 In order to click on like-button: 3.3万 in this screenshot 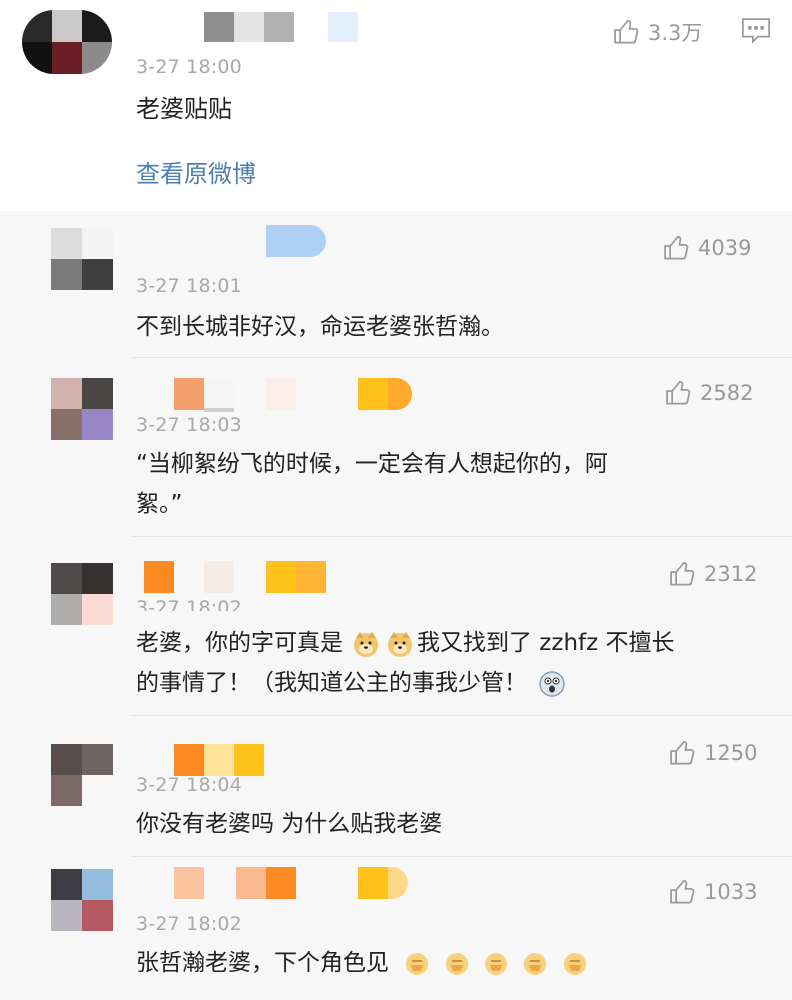, I will do `click(657, 32)`.